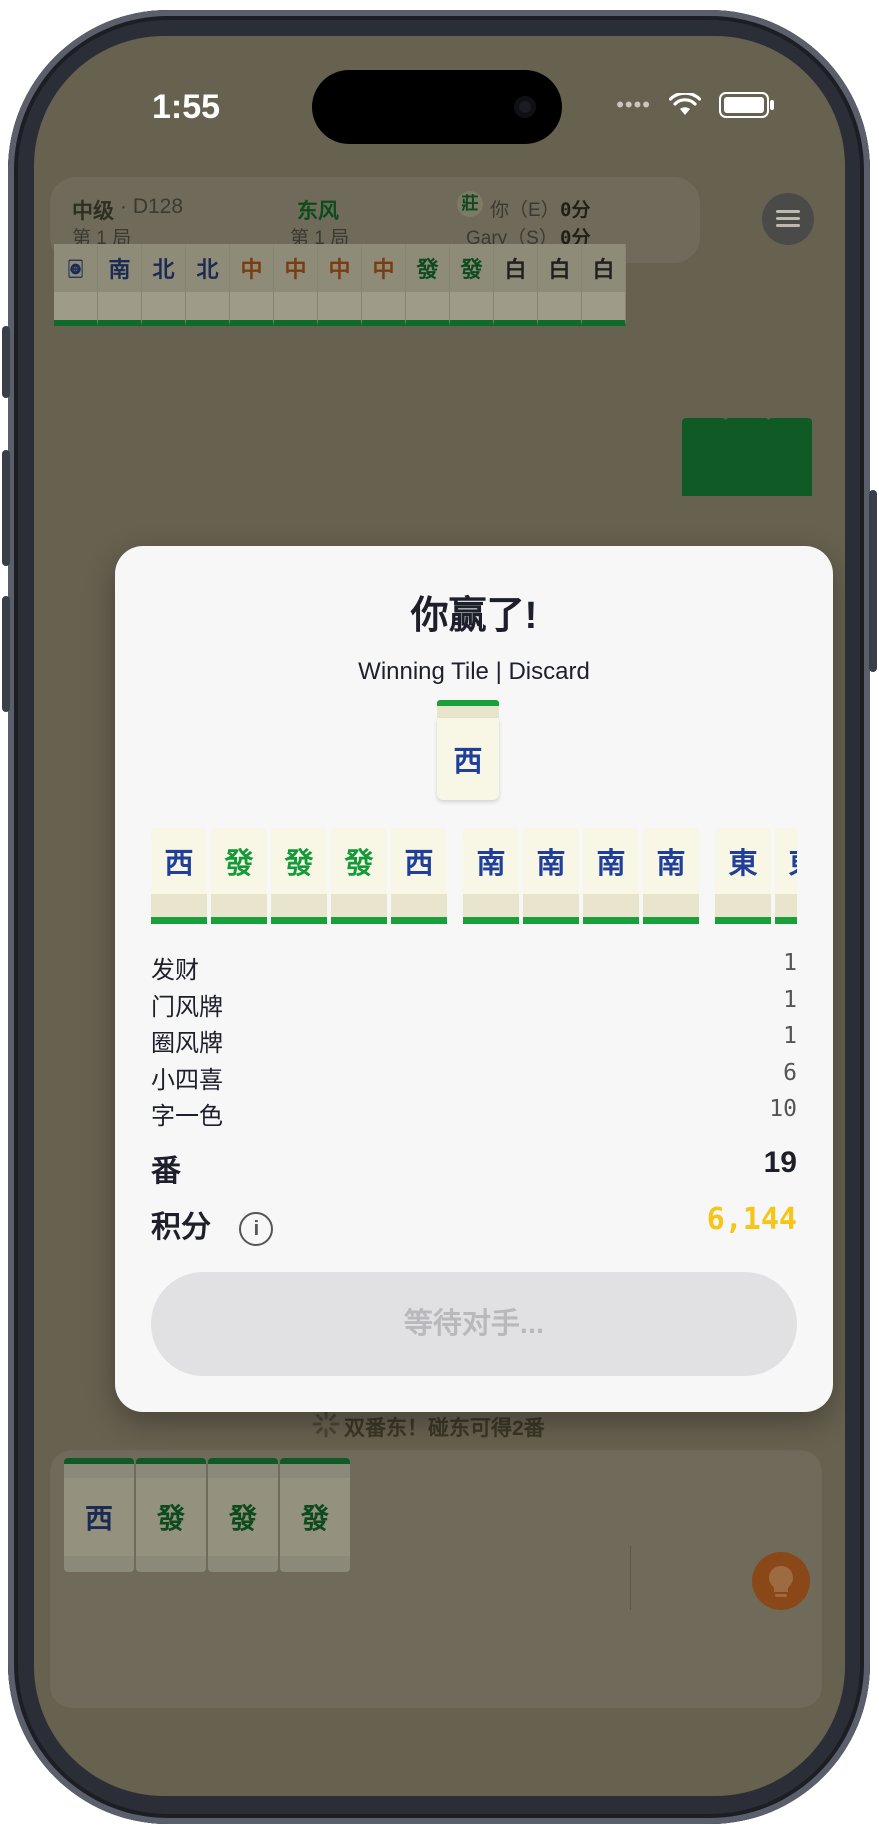 This screenshot has height=1832, width=879. Describe the element at coordinates (525, 107) in the screenshot. I see `camera-icon` at that location.